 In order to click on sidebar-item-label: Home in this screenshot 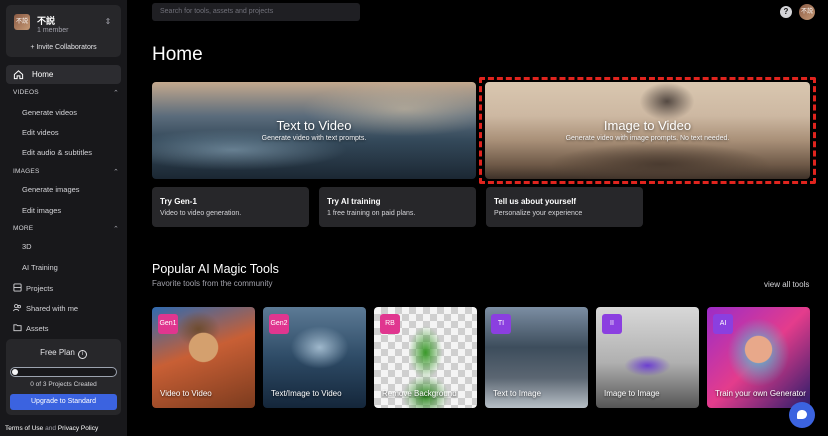, I will do `click(43, 74)`.